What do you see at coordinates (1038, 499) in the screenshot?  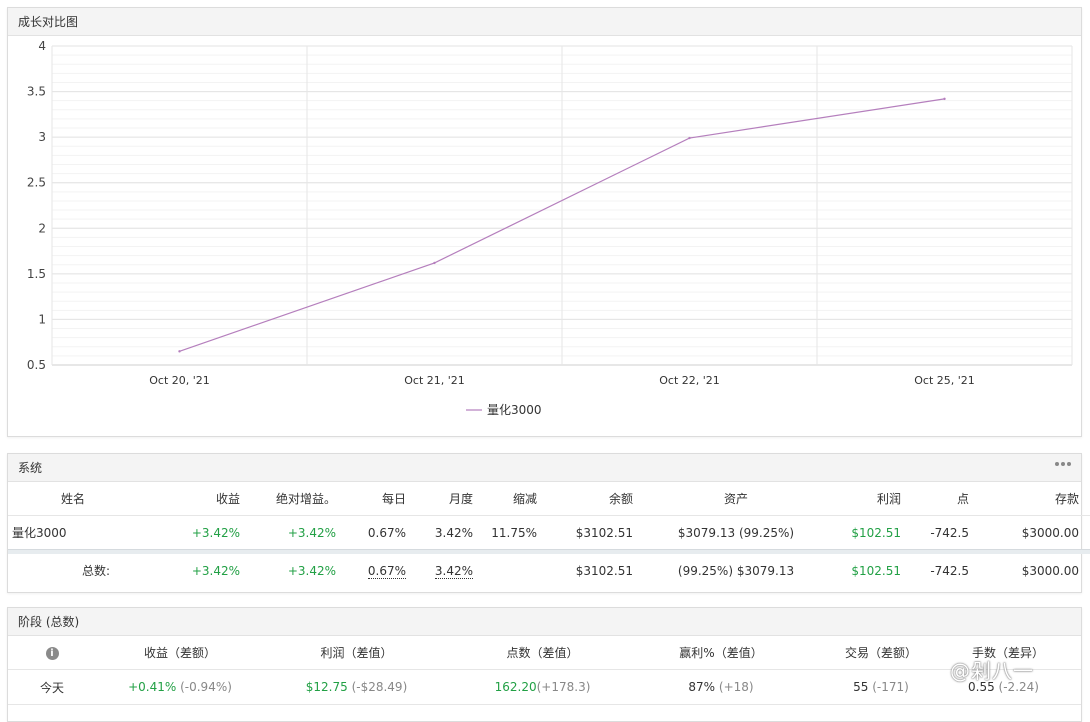 I see `col-deposit-header: 存款` at bounding box center [1038, 499].